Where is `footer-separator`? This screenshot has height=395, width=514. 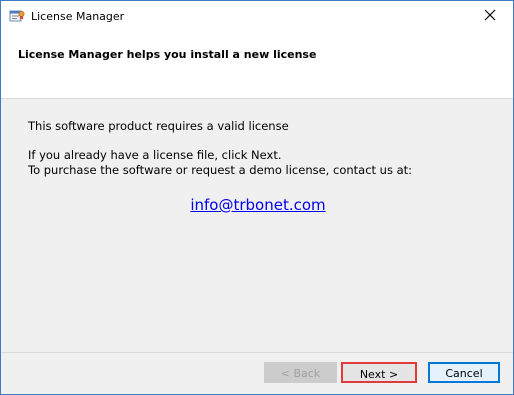 footer-separator is located at coordinates (257, 352).